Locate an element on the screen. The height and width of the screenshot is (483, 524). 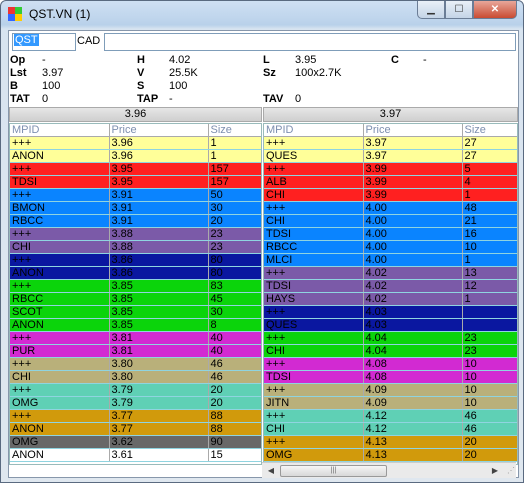
order-row: CHI 4.12 46 is located at coordinates (390, 429).